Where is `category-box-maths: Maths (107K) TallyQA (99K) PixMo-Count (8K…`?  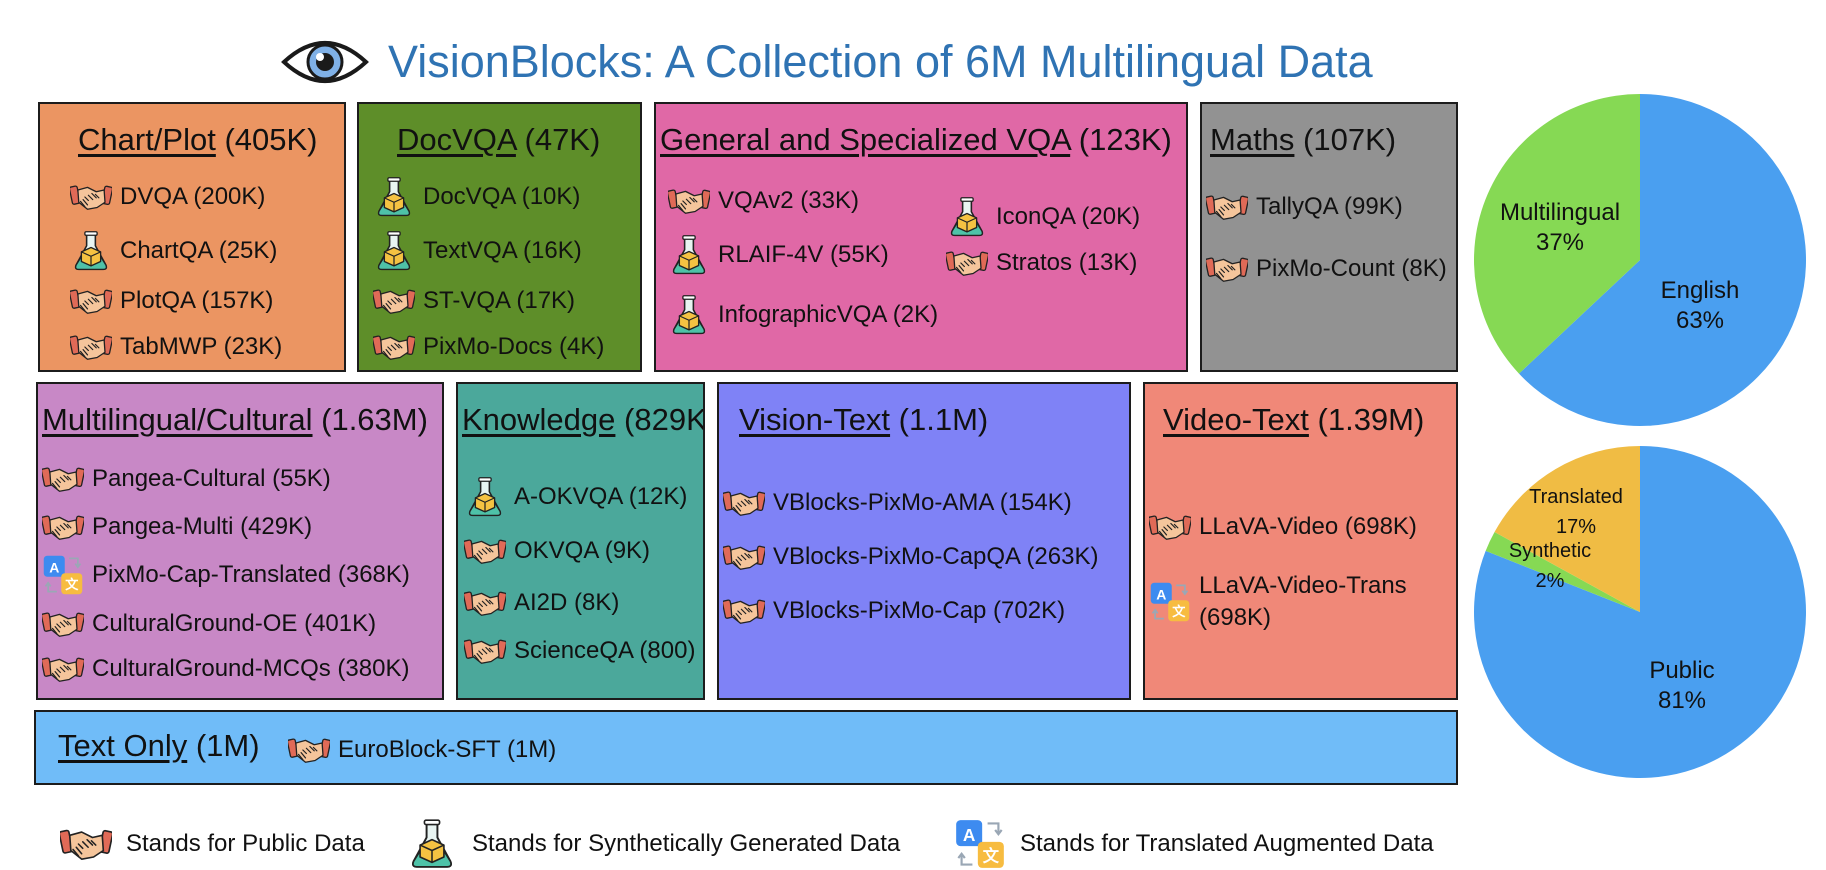
category-box-maths: Maths (107K) TallyQA (99K) PixMo-Count (8K… is located at coordinates (1329, 237).